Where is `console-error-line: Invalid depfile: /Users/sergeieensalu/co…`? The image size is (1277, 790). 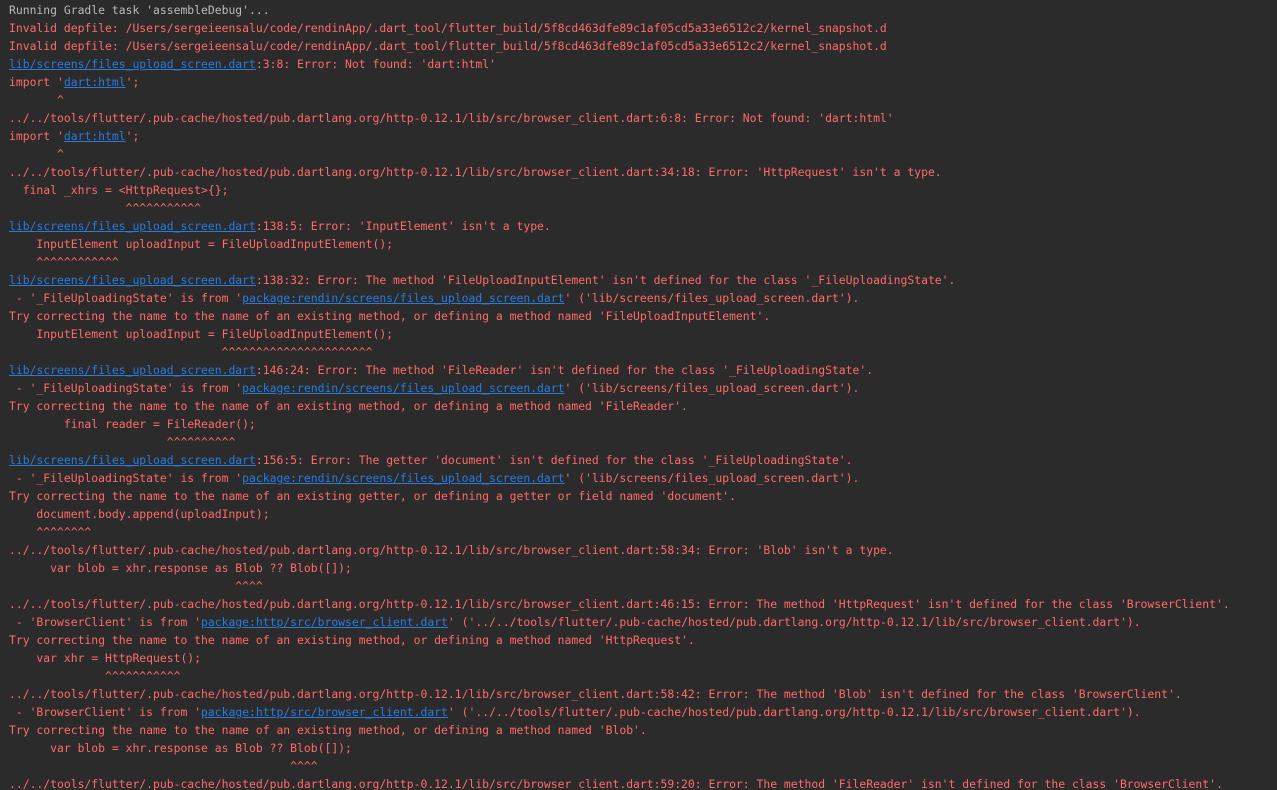 console-error-line: Invalid depfile: /Users/sergeieensalu/co… is located at coordinates (638, 46).